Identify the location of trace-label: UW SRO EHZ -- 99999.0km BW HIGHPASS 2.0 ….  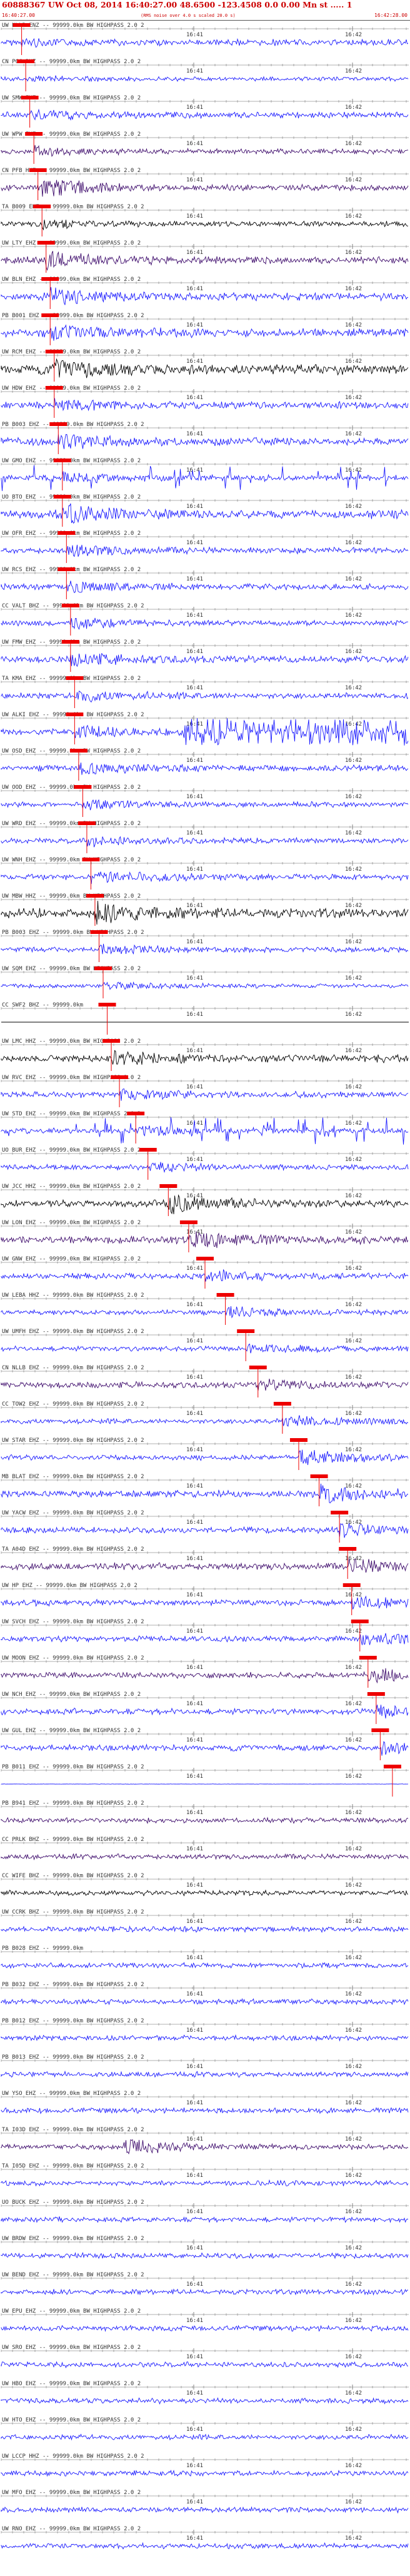
(71, 2348).